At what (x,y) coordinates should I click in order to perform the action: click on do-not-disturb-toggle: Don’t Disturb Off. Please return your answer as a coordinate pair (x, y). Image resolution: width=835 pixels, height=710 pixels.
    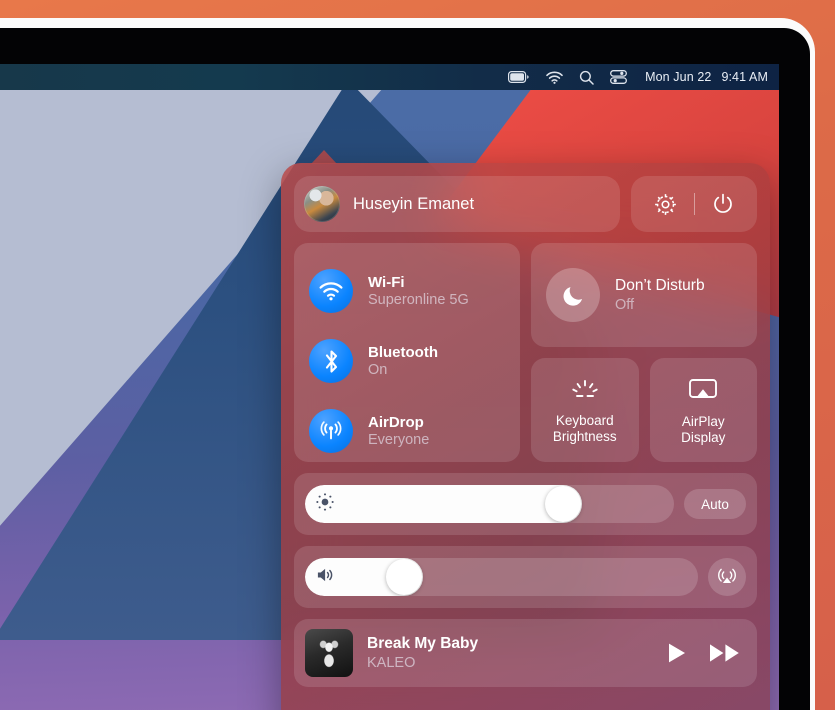
    Looking at the image, I should click on (644, 295).